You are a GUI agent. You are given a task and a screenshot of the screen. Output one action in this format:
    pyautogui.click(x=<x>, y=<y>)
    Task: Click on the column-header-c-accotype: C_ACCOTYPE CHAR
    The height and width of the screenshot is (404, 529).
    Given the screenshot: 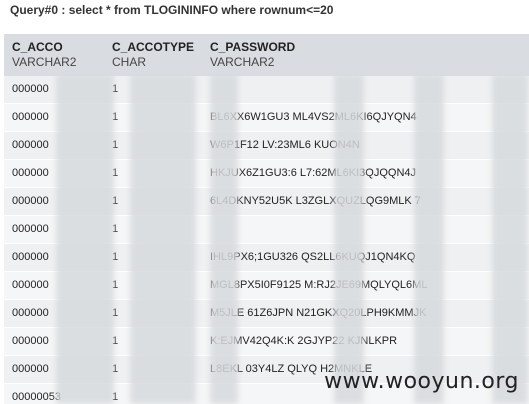 What is the action you would take?
    pyautogui.click(x=153, y=55)
    